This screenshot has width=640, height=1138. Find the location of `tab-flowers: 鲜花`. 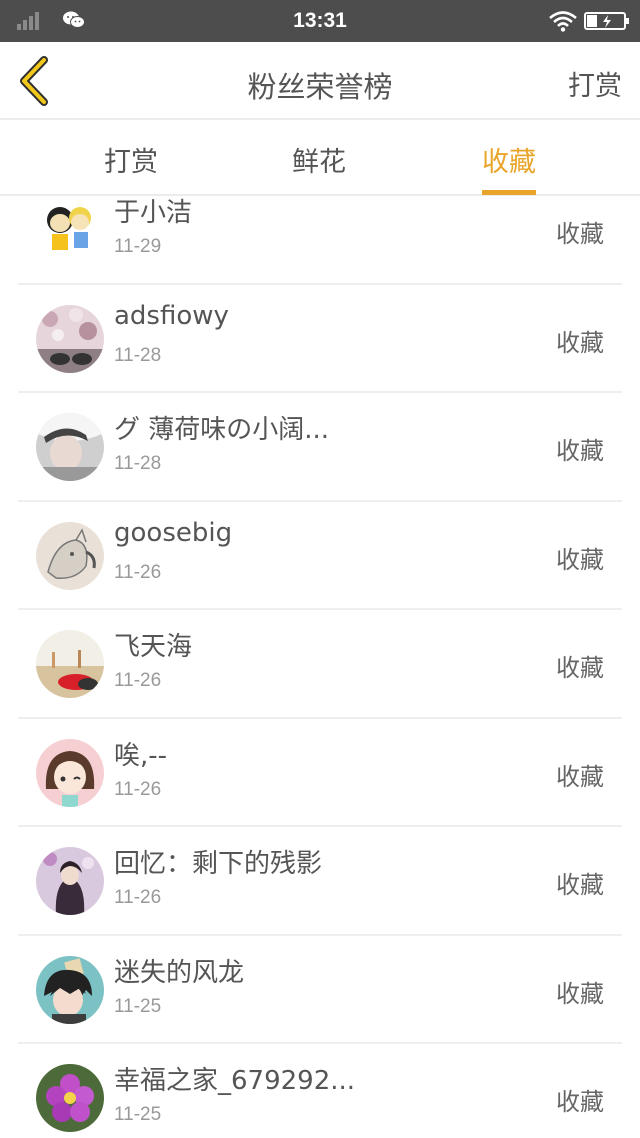

tab-flowers: 鲜花 is located at coordinates (319, 159).